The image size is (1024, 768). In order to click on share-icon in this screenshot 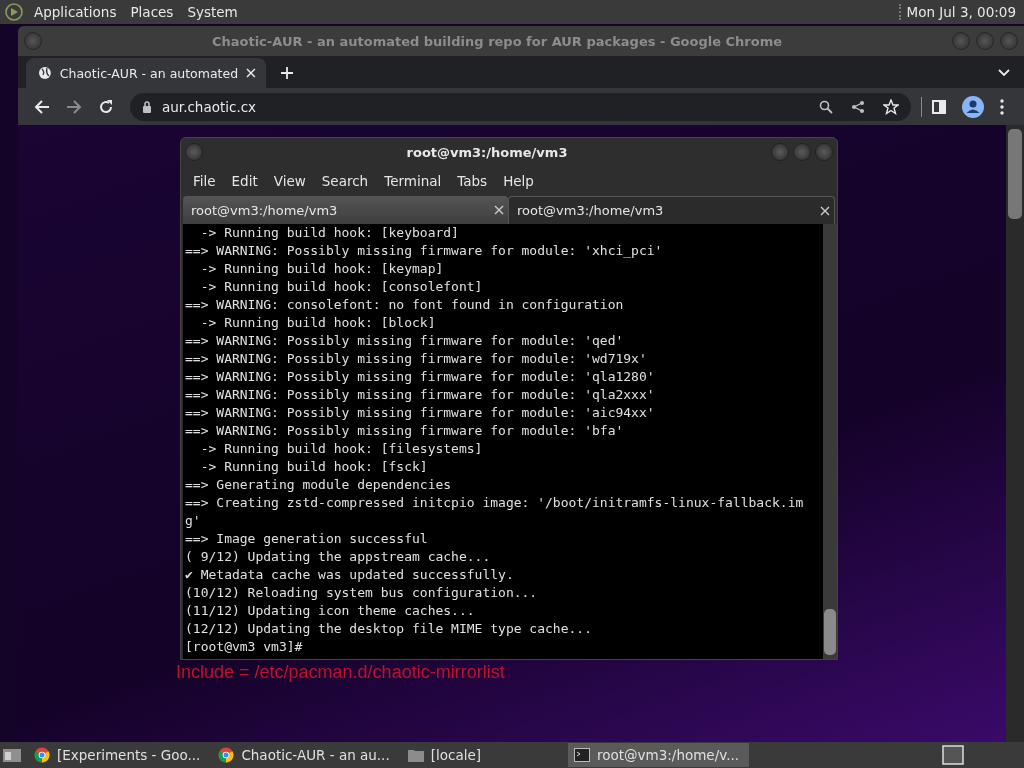, I will do `click(858, 106)`.